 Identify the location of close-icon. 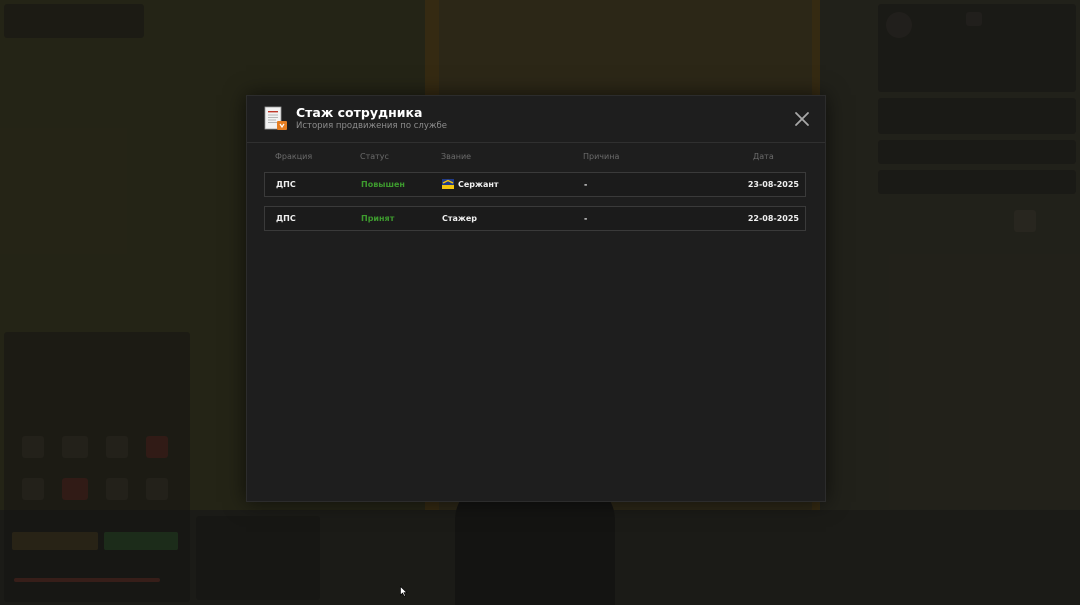
(802, 119).